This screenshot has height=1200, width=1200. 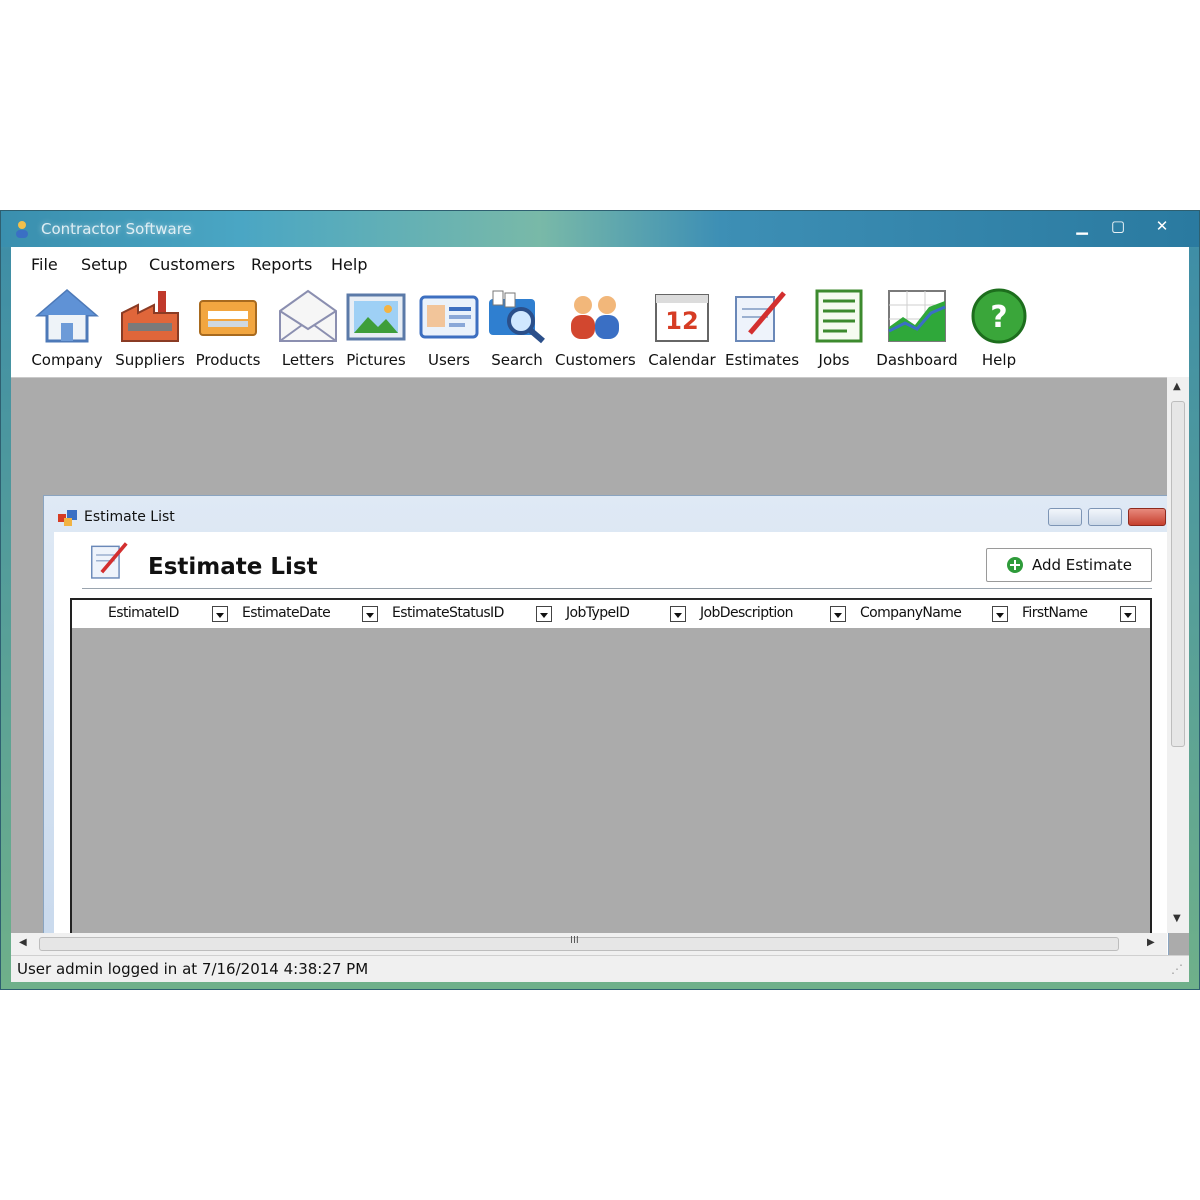 I want to click on toolbar-dashboard-button: Dashboard, so click(x=917, y=331).